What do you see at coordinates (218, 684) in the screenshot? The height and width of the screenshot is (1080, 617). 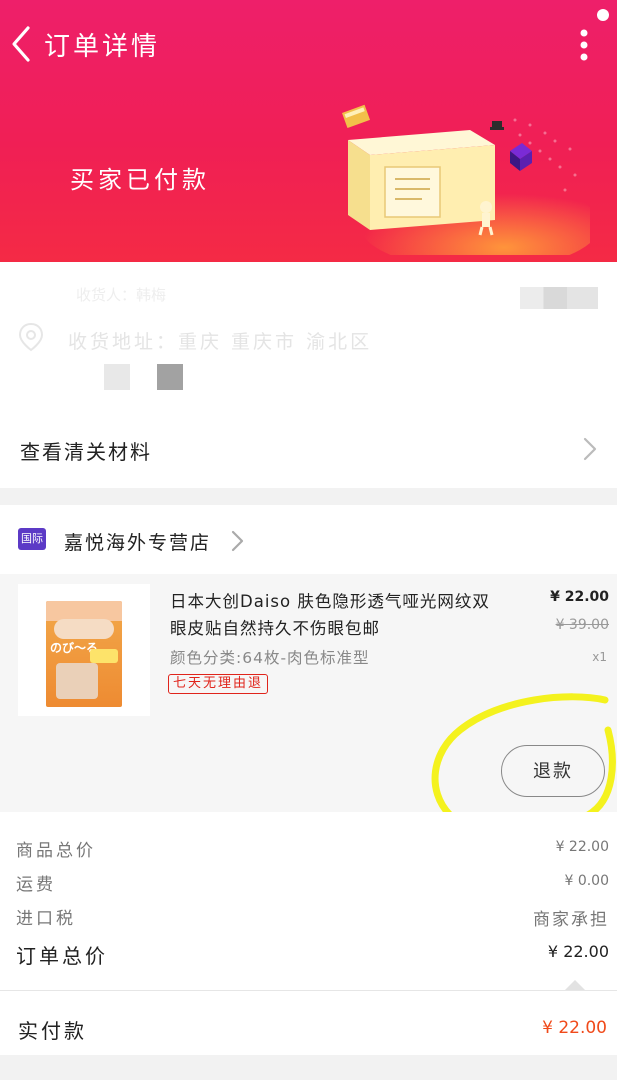 I see `return-policy-tag: 七天无理由退` at bounding box center [218, 684].